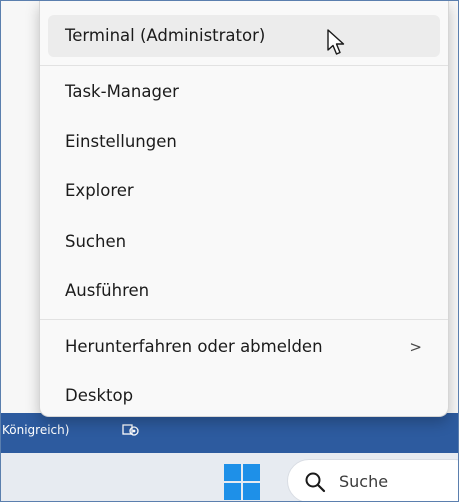 The height and width of the screenshot is (502, 459). Describe the element at coordinates (229, 433) in the screenshot. I see `background-window-status-bar` at that location.